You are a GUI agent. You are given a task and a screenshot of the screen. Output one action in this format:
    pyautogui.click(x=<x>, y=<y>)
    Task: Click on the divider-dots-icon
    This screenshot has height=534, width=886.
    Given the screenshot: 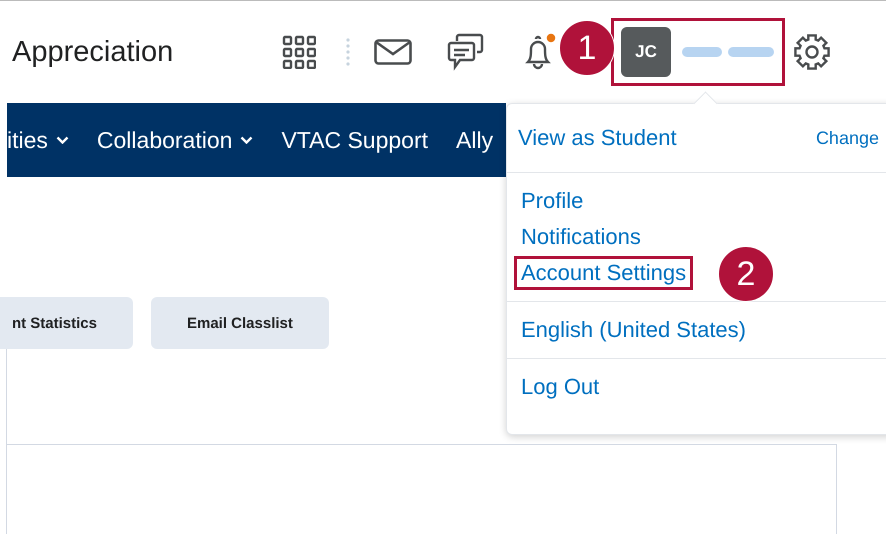 What is the action you would take?
    pyautogui.click(x=348, y=52)
    